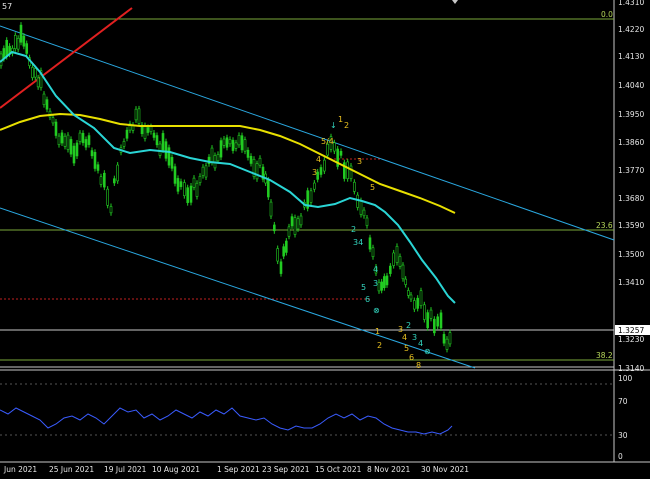  I want to click on svg-text: 34, so click(358, 242).